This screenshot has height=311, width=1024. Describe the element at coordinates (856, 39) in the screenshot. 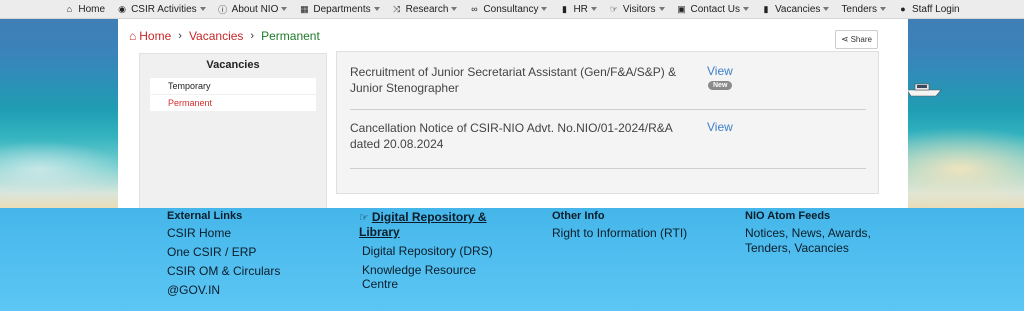

I see `share-button: ⋖ Share` at that location.